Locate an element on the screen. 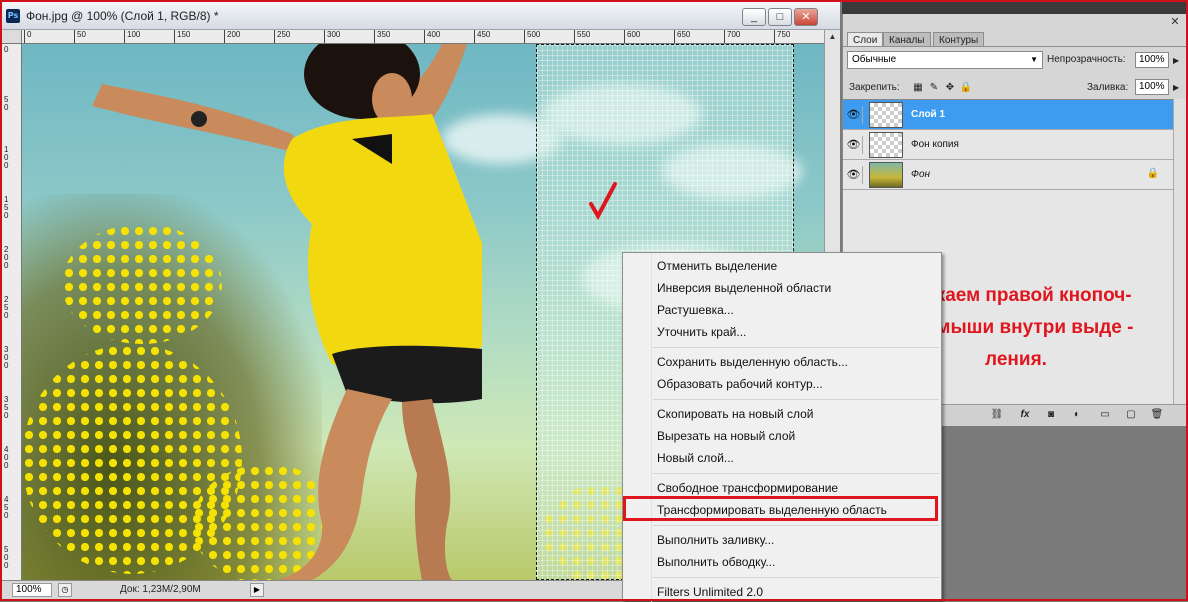 The width and height of the screenshot is (1188, 602). status-menu-arrow-icon: ▶ is located at coordinates (257, 590).